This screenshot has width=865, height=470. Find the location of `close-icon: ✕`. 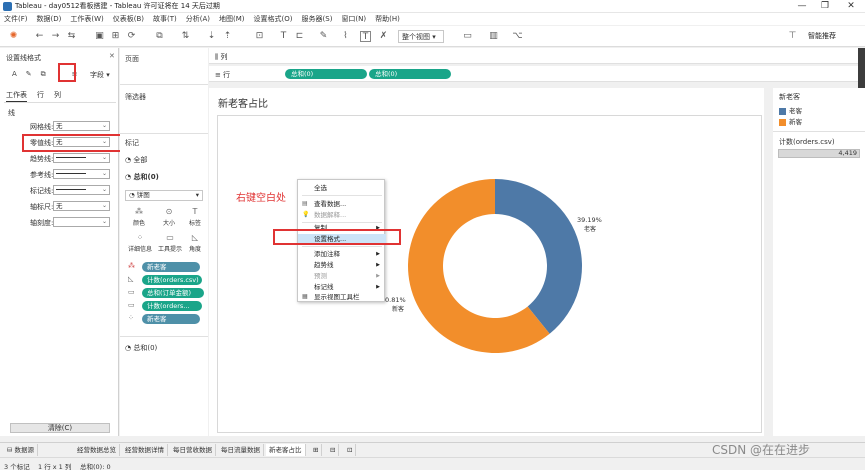

close-icon: ✕ is located at coordinates (112, 56).